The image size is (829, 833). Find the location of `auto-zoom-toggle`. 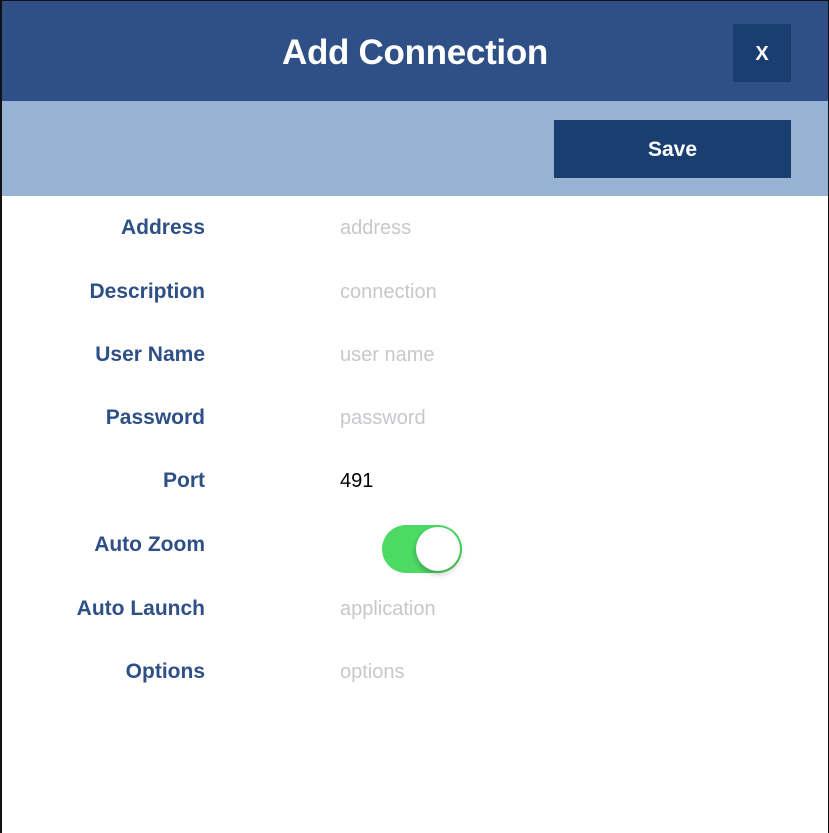

auto-zoom-toggle is located at coordinates (422, 549).